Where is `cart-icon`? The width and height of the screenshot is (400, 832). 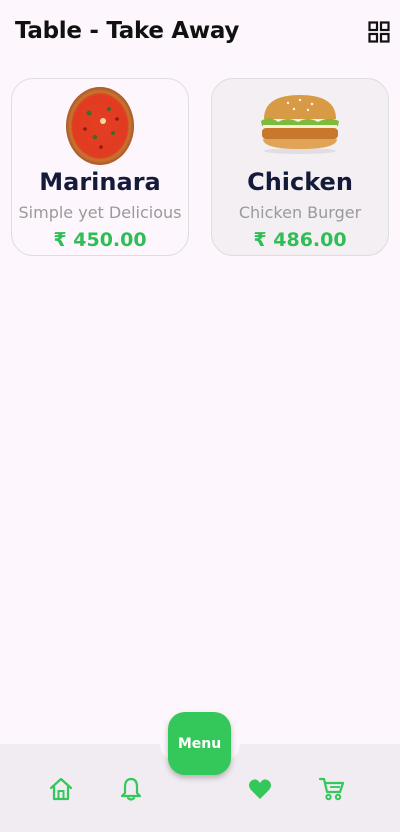 cart-icon is located at coordinates (332, 789).